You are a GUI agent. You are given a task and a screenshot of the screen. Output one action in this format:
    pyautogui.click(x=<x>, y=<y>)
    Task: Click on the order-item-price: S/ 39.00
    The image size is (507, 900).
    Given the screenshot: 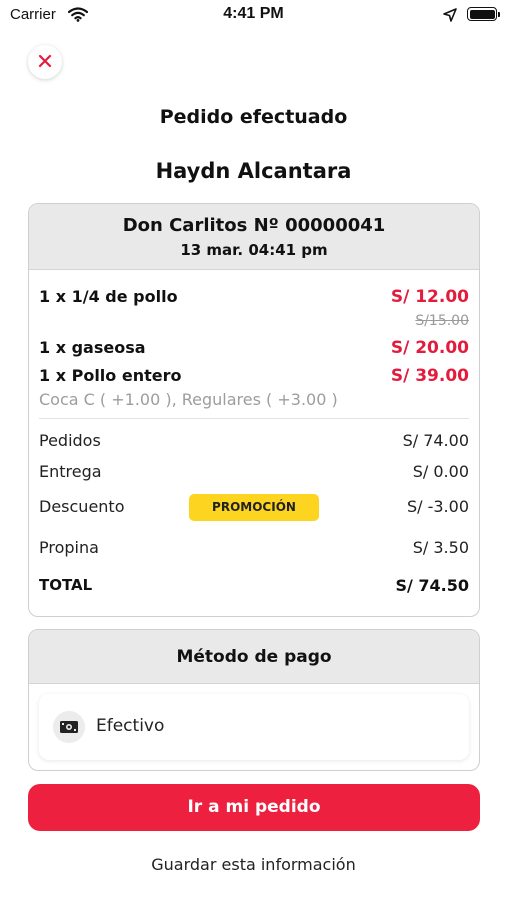 What is the action you would take?
    pyautogui.click(x=429, y=376)
    